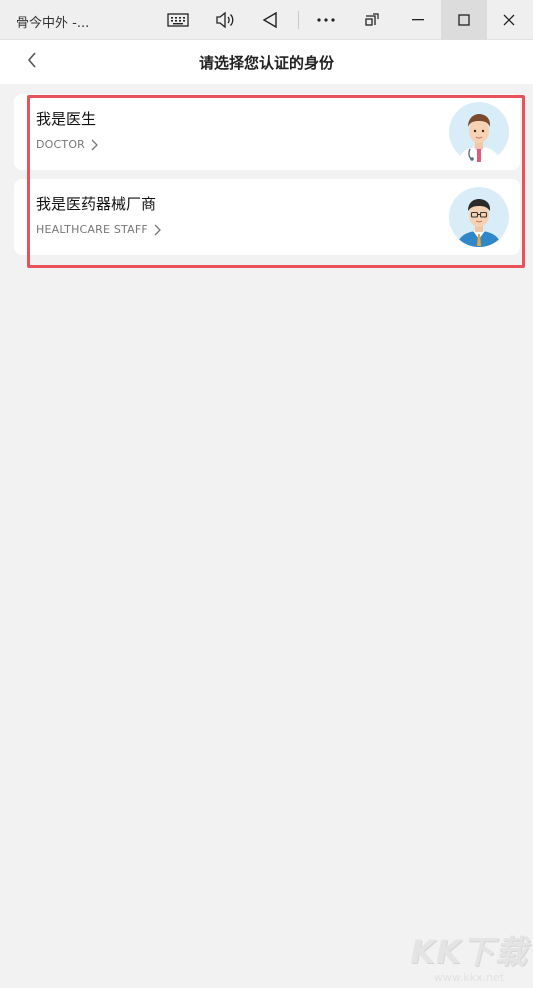  I want to click on navigation-bar: 请选择您认证的身份, so click(266, 62).